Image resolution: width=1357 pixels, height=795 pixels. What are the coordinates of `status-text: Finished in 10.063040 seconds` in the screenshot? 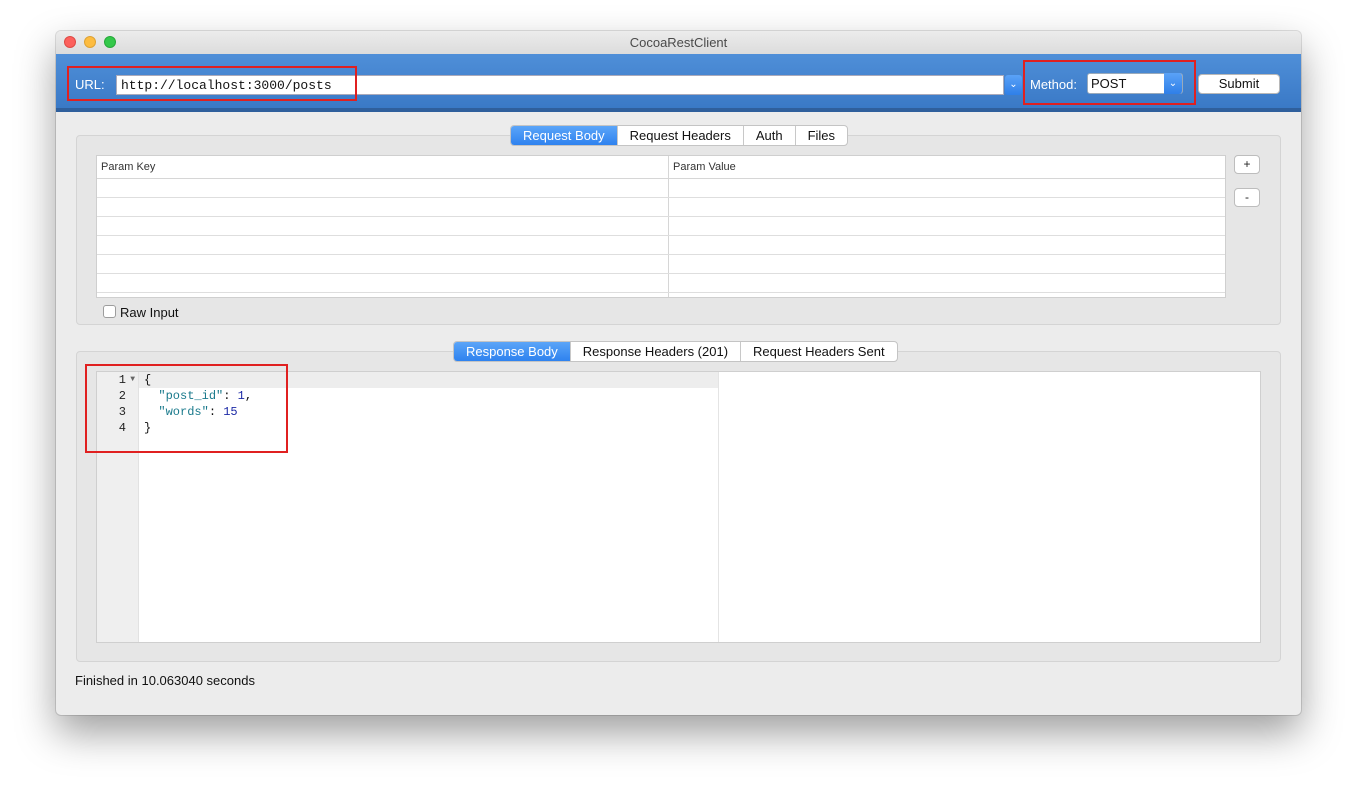 It's located at (165, 680).